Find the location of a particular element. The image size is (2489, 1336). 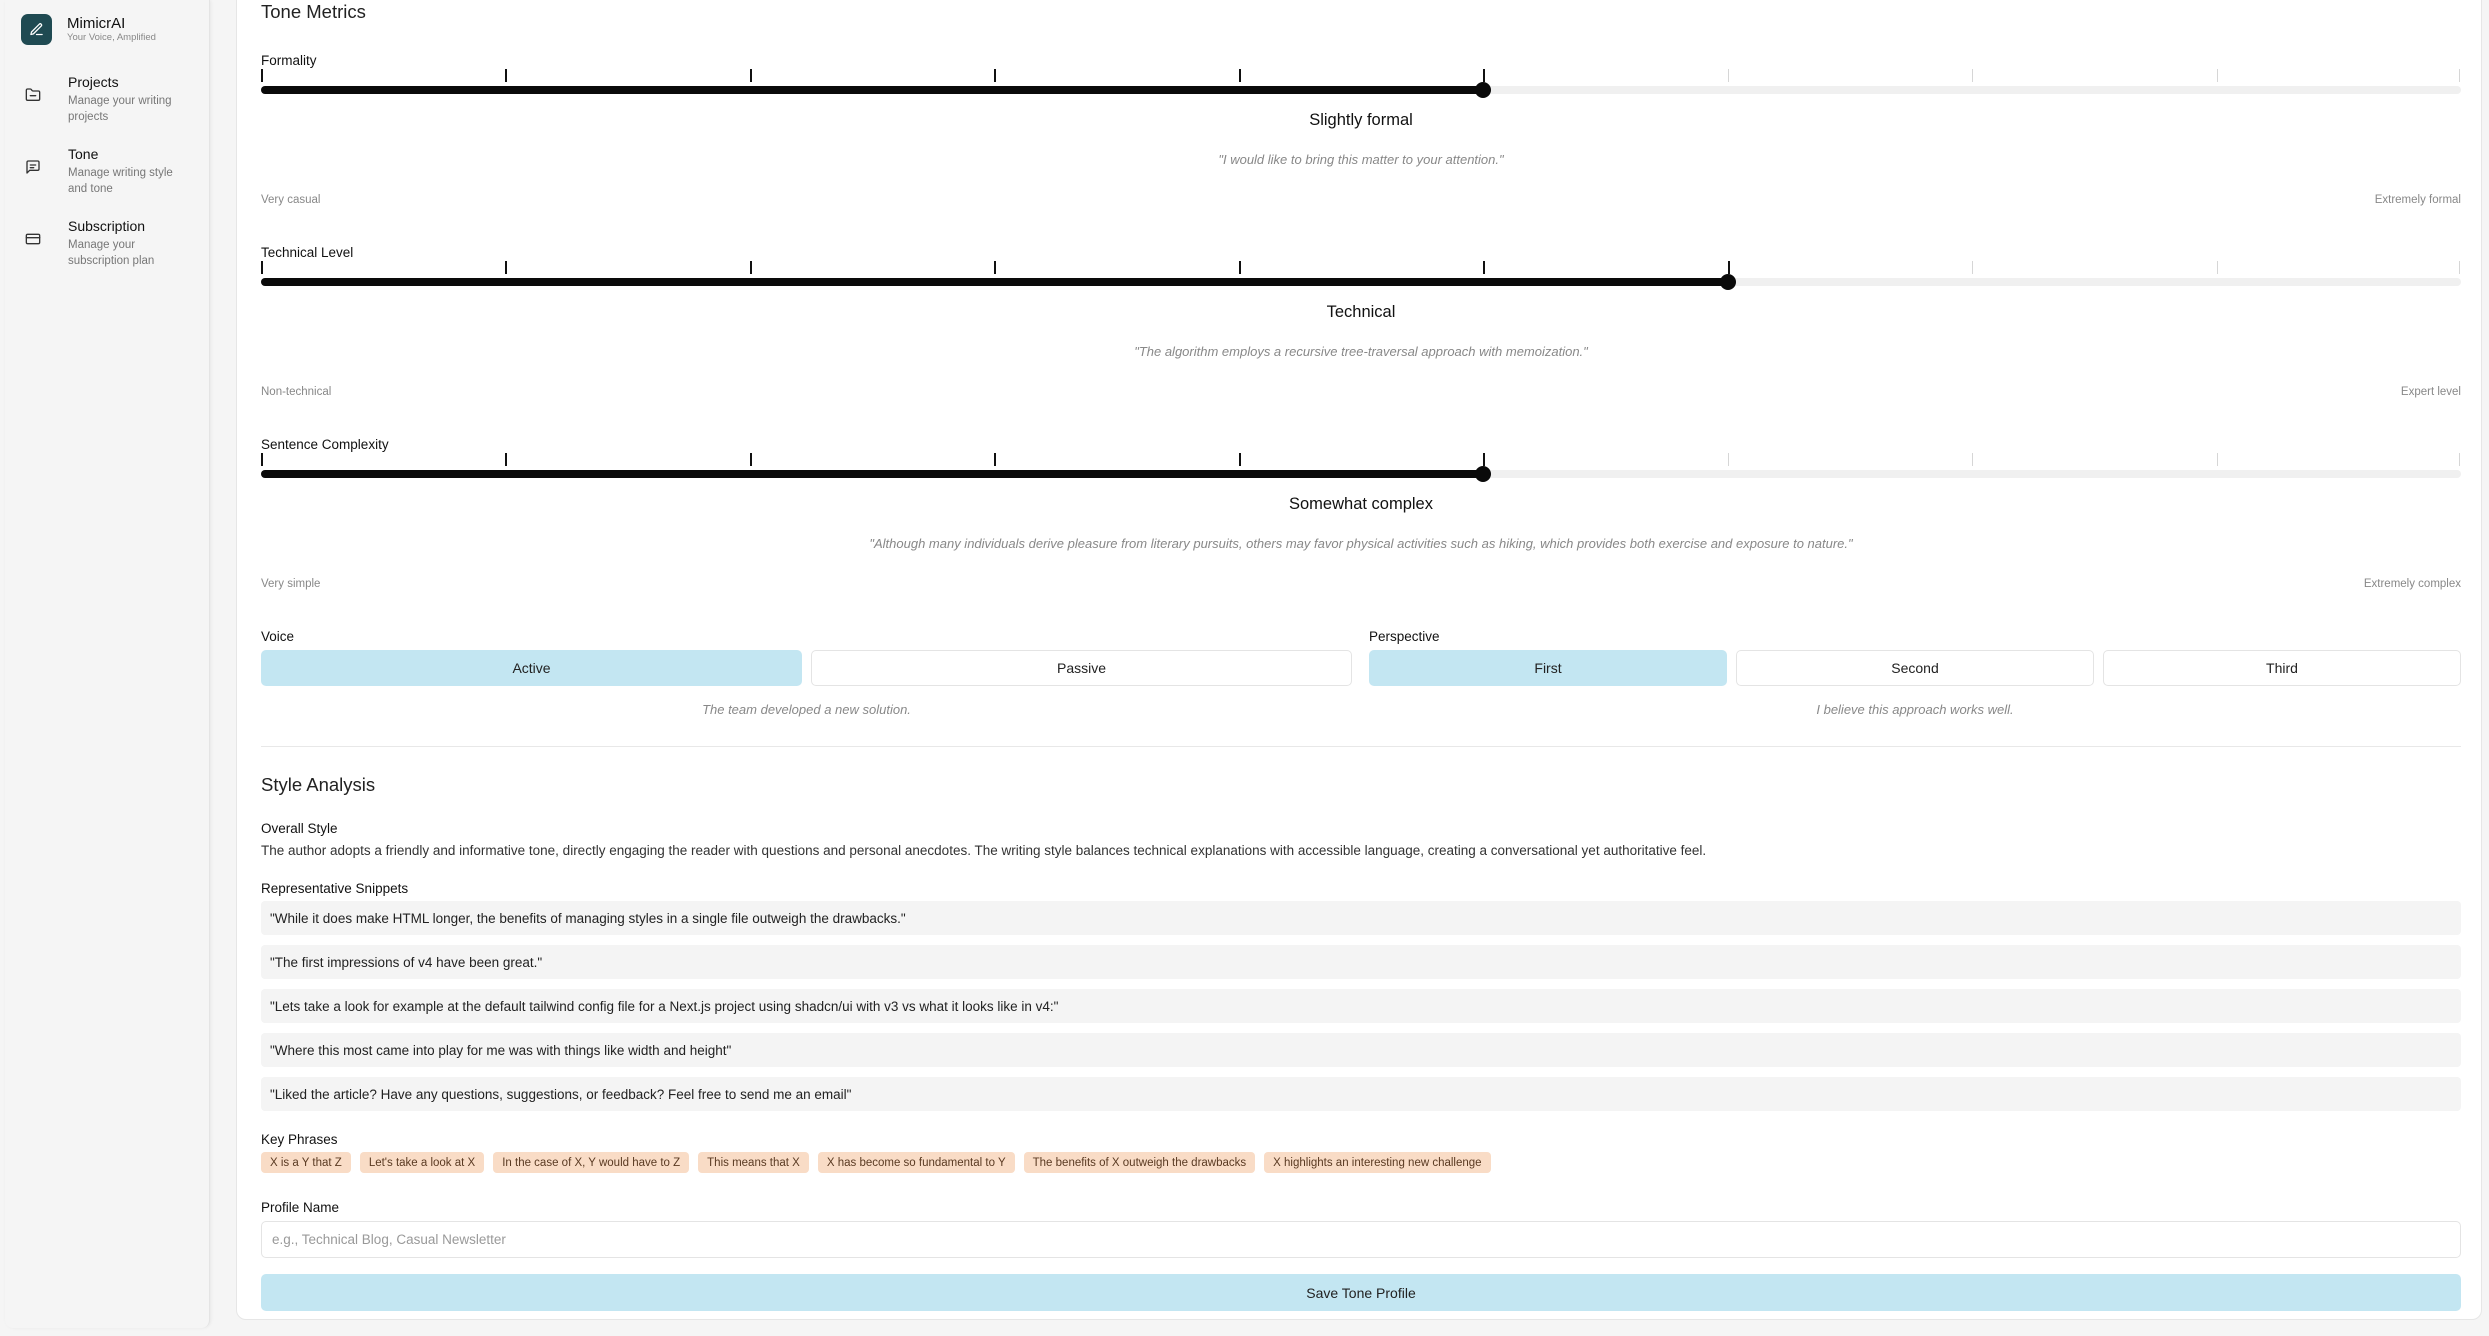

scale-max-label: Extremely complex is located at coordinates (2412, 584).